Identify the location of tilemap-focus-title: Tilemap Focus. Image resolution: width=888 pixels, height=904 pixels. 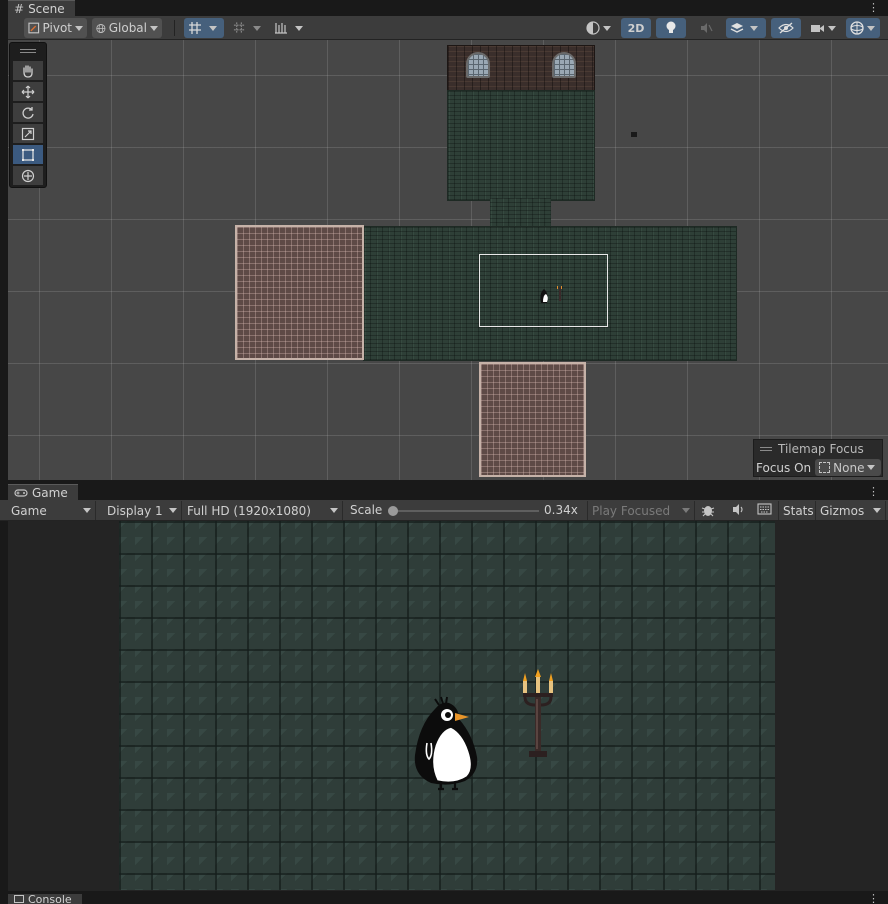
(812, 449).